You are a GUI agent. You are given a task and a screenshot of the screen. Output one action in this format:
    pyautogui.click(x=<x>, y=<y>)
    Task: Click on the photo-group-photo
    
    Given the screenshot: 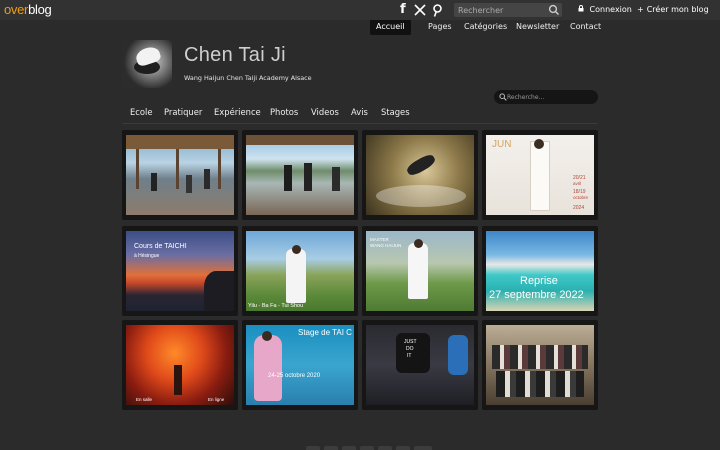 What is the action you would take?
    pyautogui.click(x=540, y=365)
    